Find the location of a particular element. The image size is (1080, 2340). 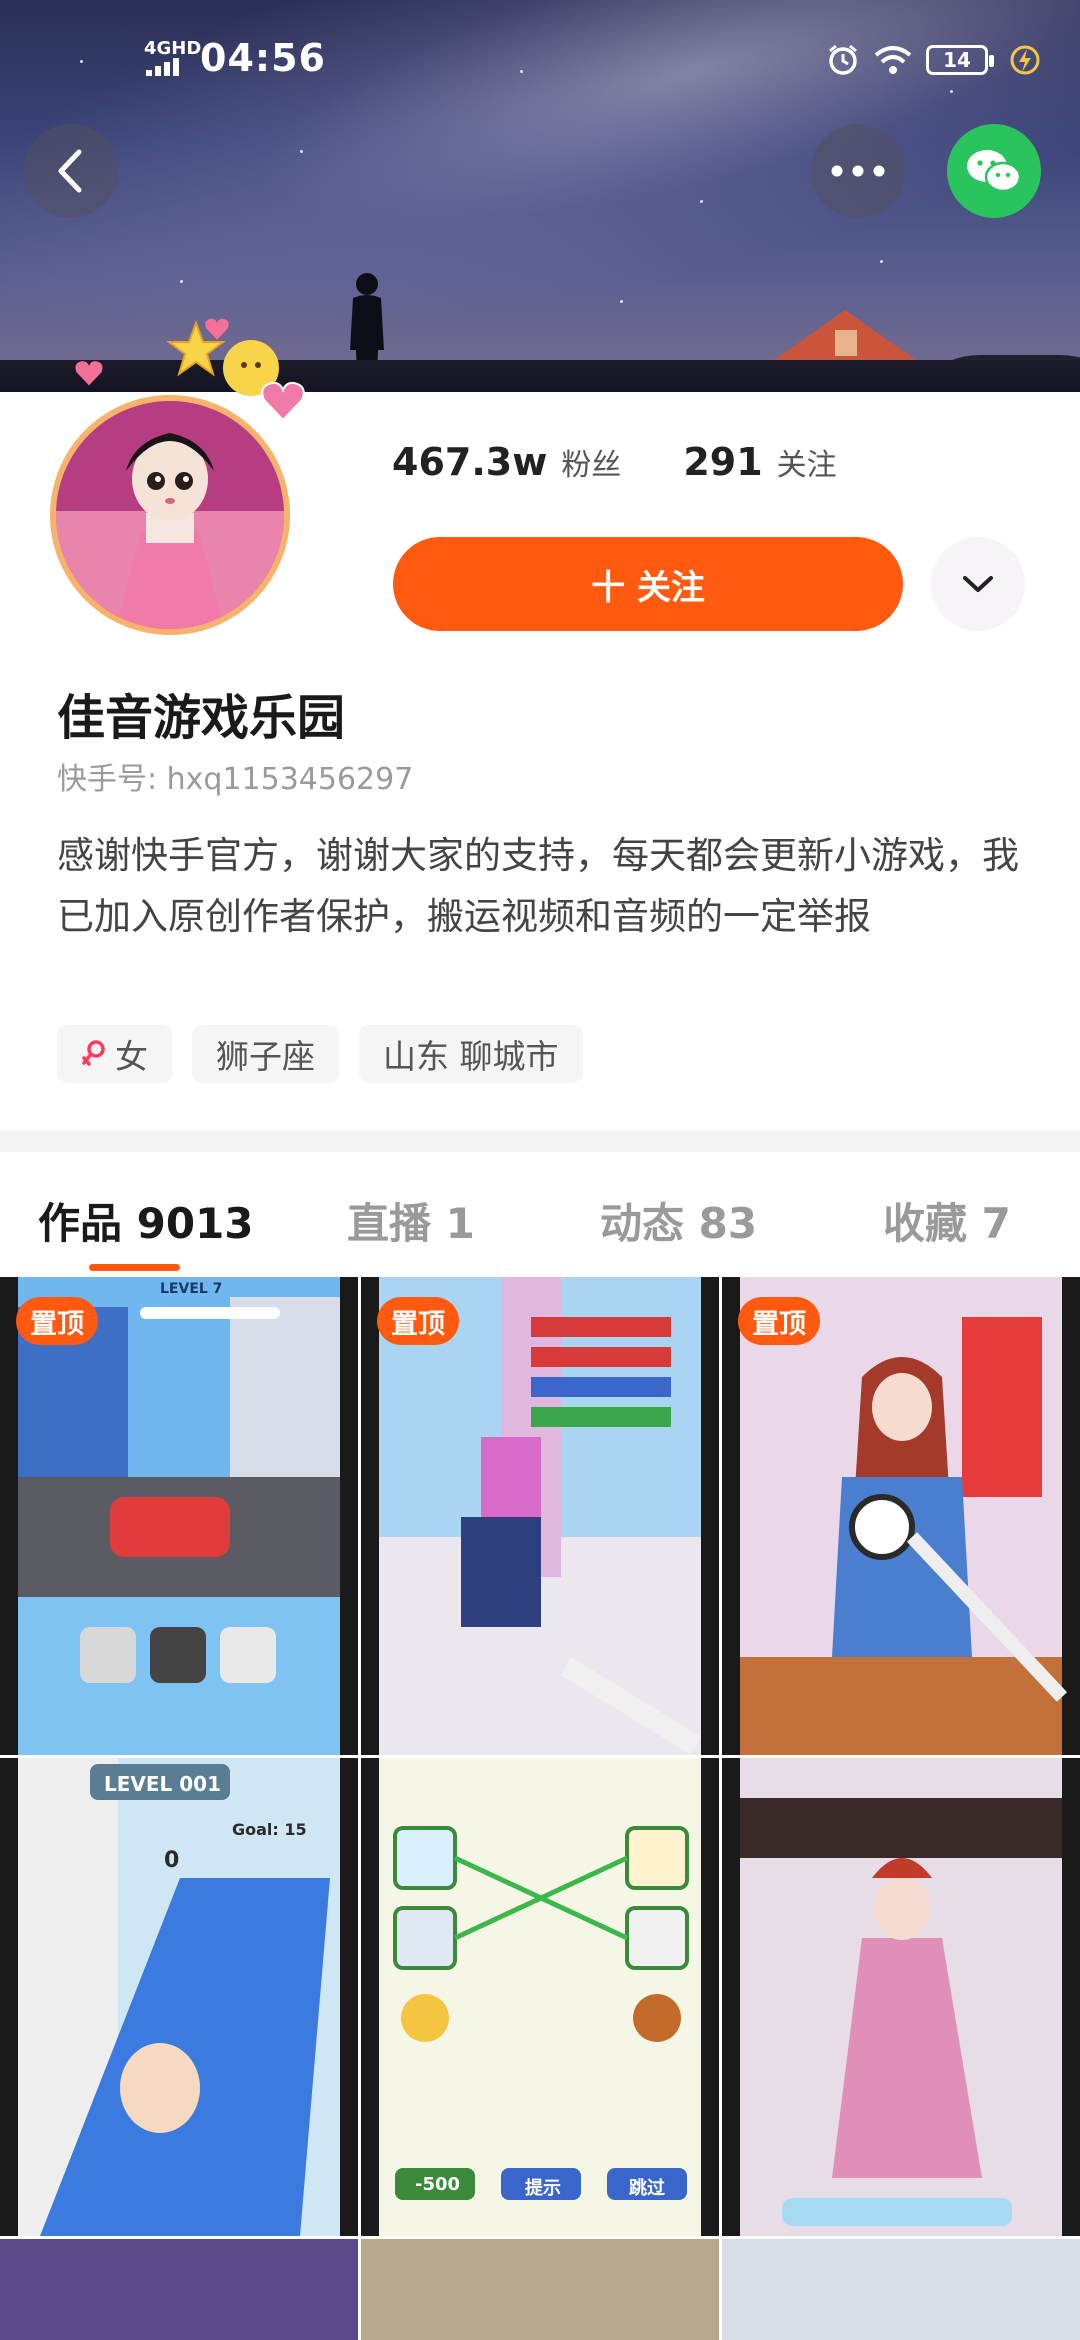

tab-moments: 动态 83 is located at coordinates (678, 1220).